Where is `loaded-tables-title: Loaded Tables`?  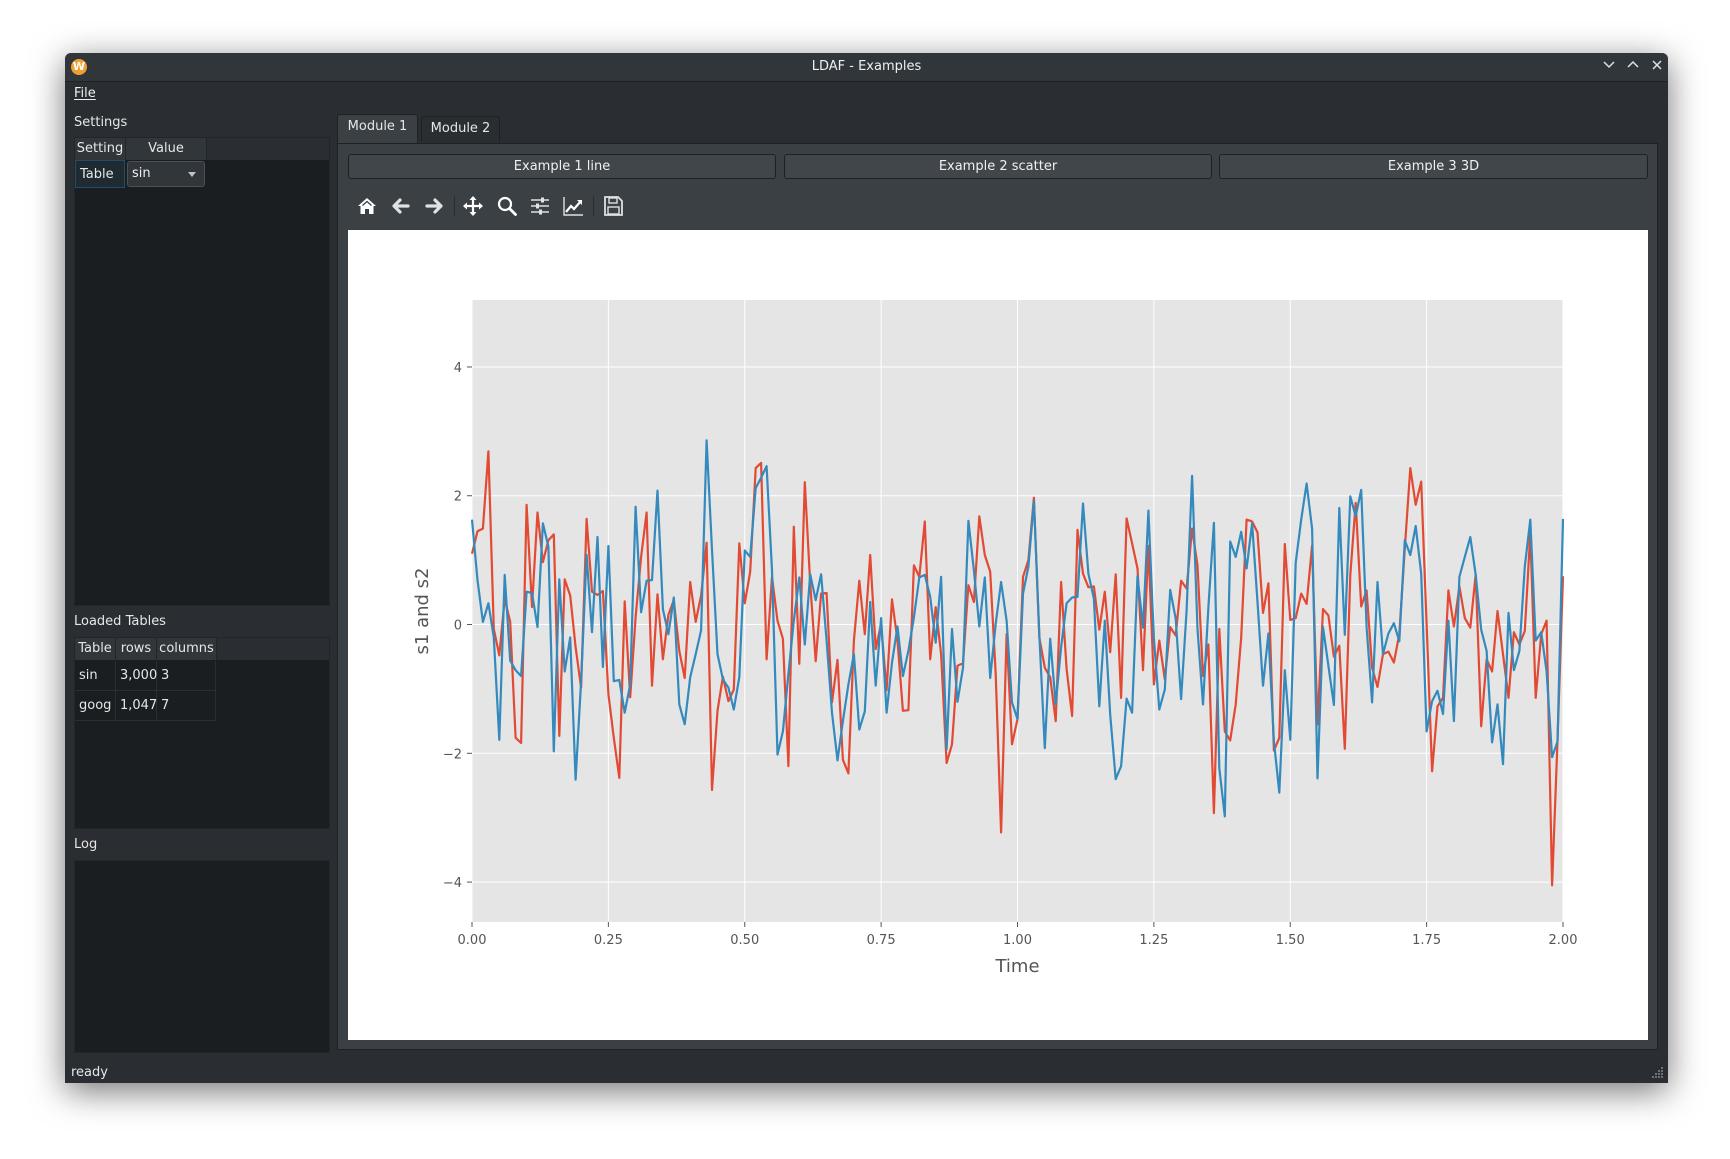 loaded-tables-title: Loaded Tables is located at coordinates (120, 621).